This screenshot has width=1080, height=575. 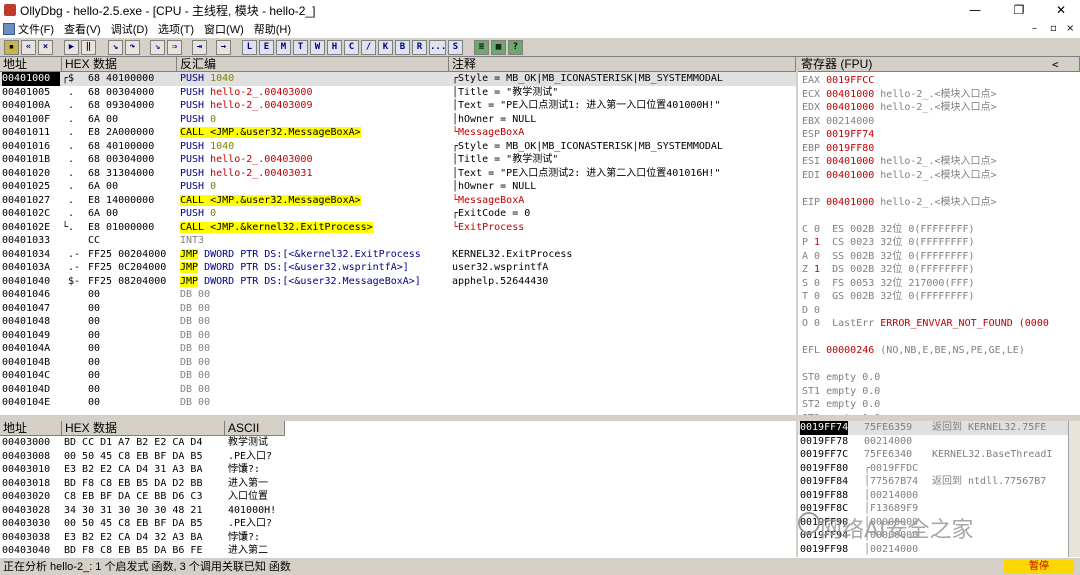 What do you see at coordinates (498, 47) in the screenshot?
I see `grid-icon: ▦` at bounding box center [498, 47].